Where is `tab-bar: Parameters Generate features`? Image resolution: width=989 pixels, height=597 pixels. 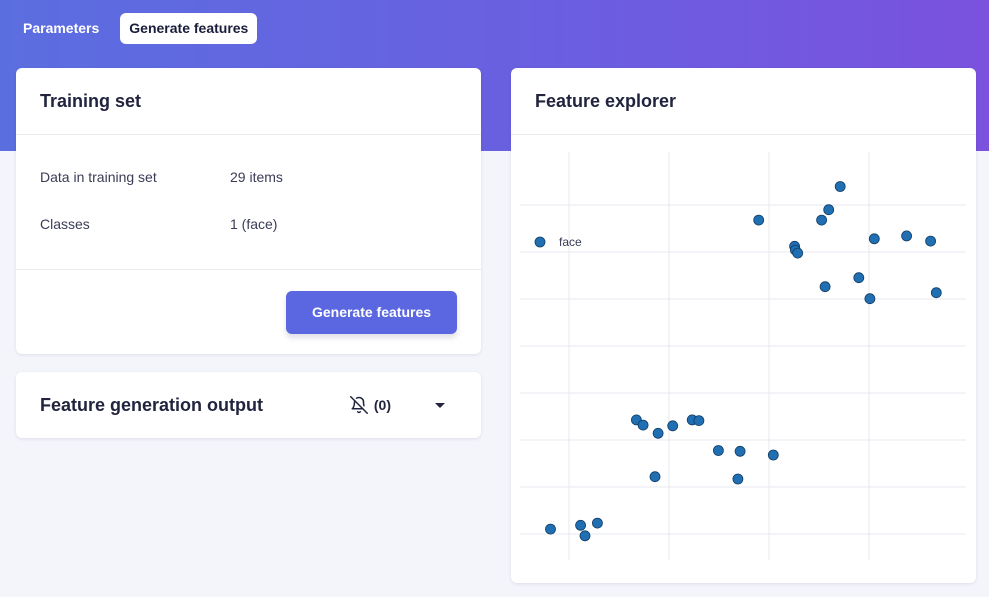
tab-bar: Parameters Generate features is located at coordinates (136, 28).